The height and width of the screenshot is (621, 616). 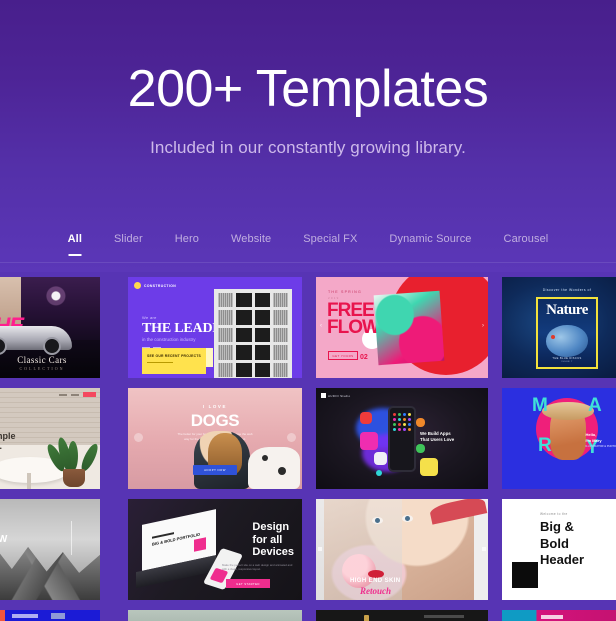 What do you see at coordinates (187, 239) in the screenshot?
I see `tab-hero: Hero` at bounding box center [187, 239].